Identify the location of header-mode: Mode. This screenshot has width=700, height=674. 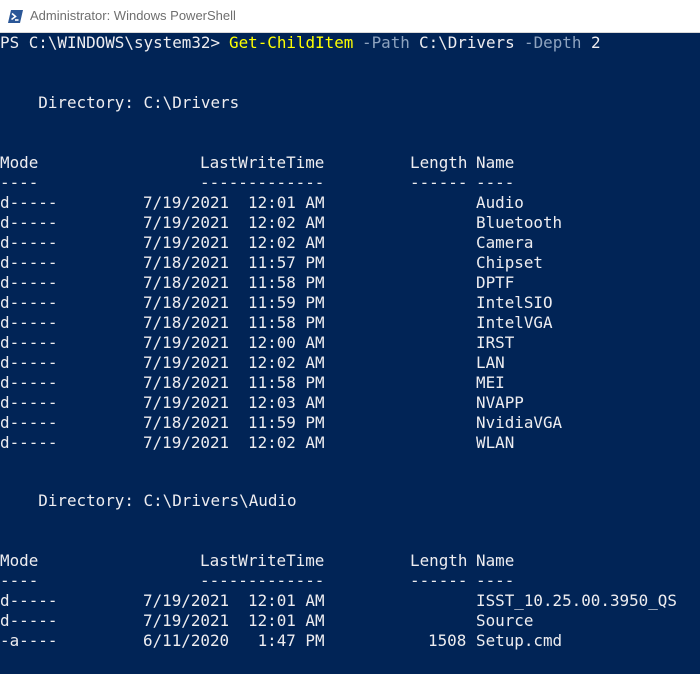
(19, 560).